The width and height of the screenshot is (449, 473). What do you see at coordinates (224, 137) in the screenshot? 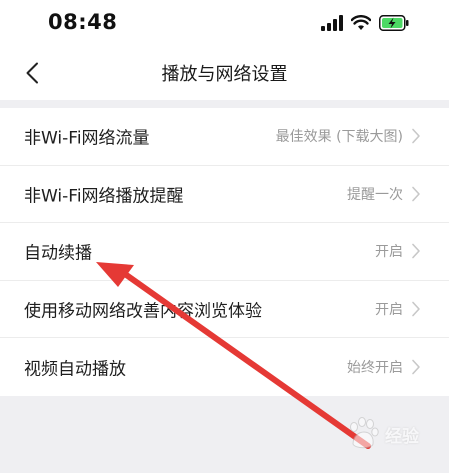
I see `setting-row-wifi-traffic: 非Wi-Fi网络流量 最佳效果 (下载大图)` at bounding box center [224, 137].